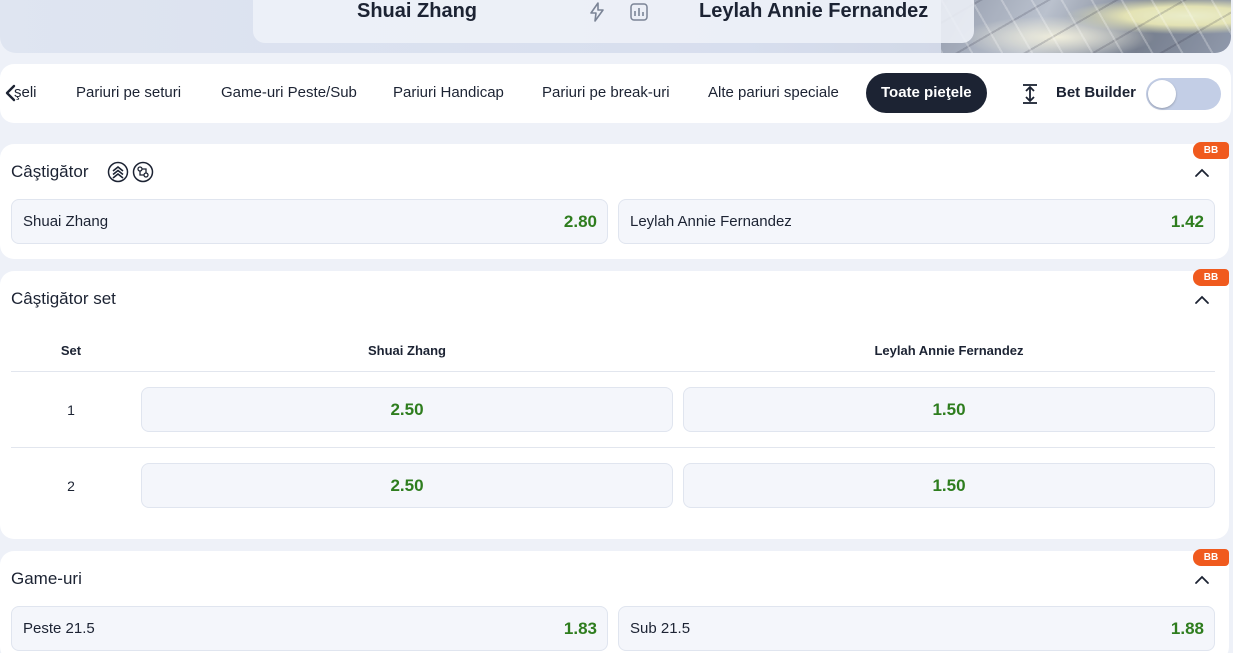 The width and height of the screenshot is (1233, 653). I want to click on tab-break-bets: Pariuri pe break-uri, so click(606, 93).